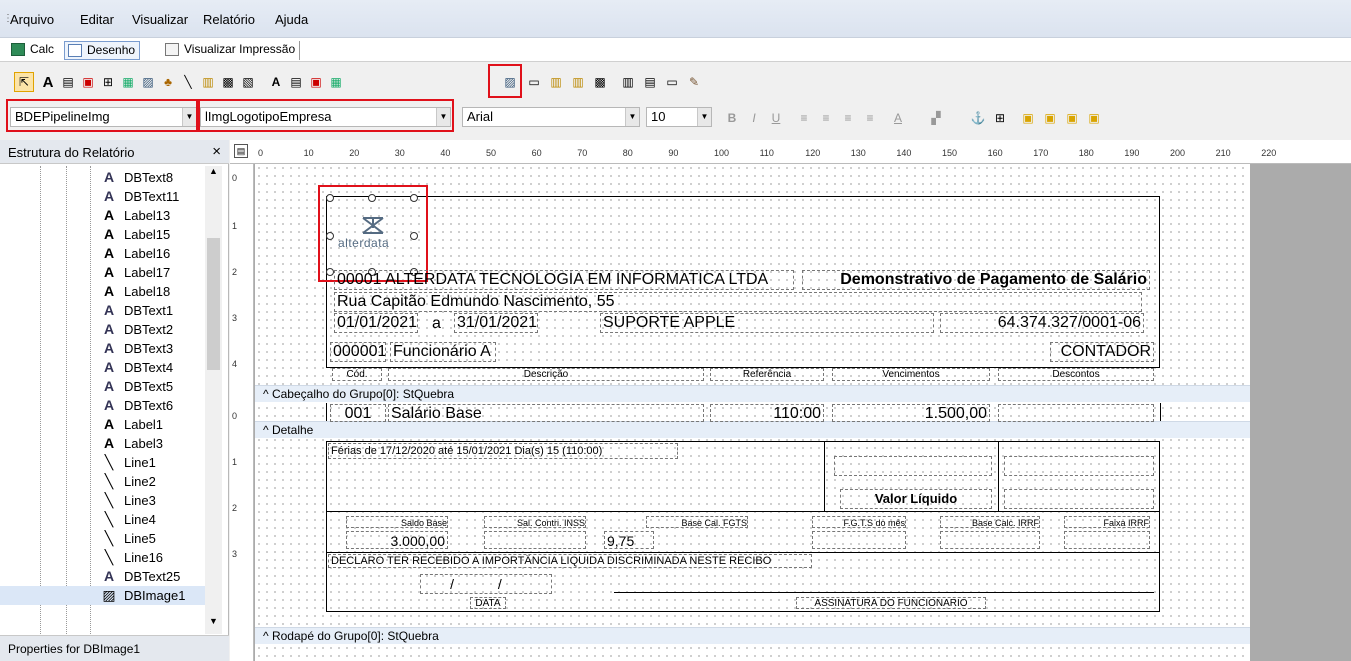 This screenshot has width=1351, height=661. Describe the element at coordinates (859, 540) in the screenshot. I see `fgts-mes-value` at that location.